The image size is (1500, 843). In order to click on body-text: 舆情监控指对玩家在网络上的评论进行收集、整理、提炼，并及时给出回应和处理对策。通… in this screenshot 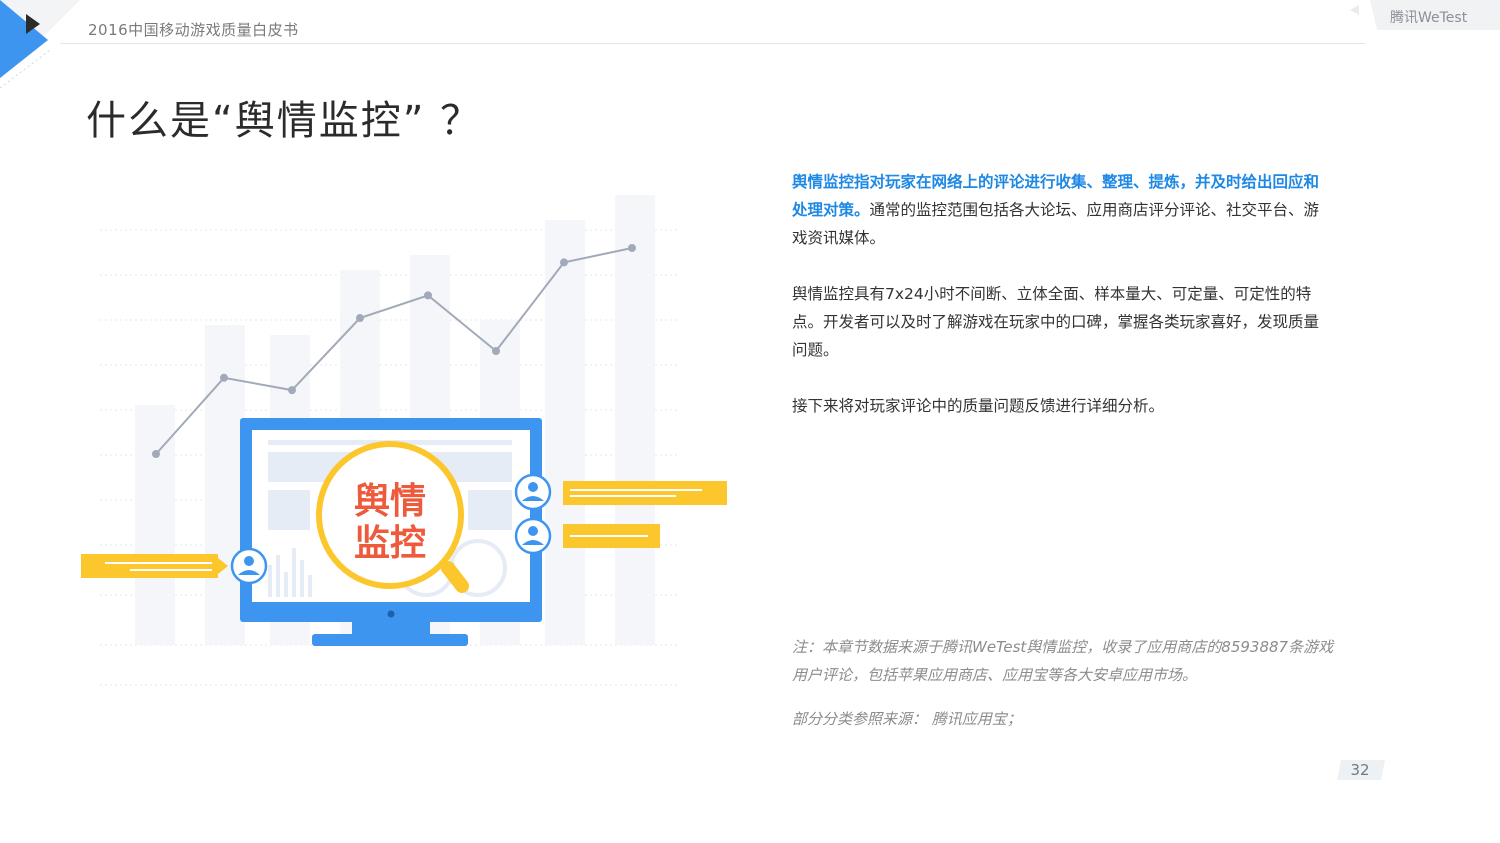, I will do `click(1062, 308)`.